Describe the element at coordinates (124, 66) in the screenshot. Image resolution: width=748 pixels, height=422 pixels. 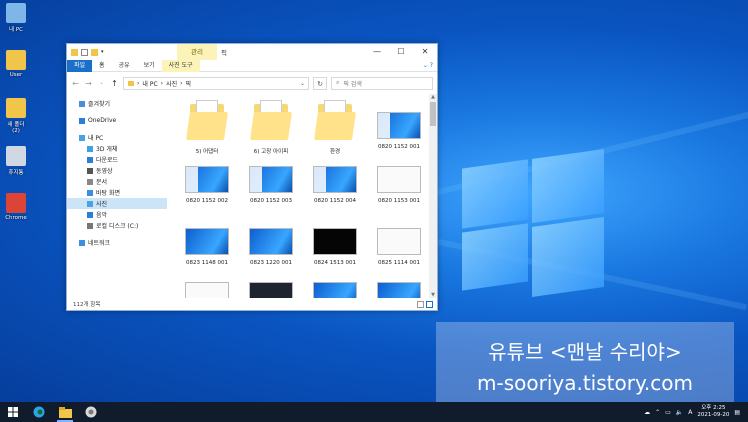
I see `tab-share: 공유` at that location.